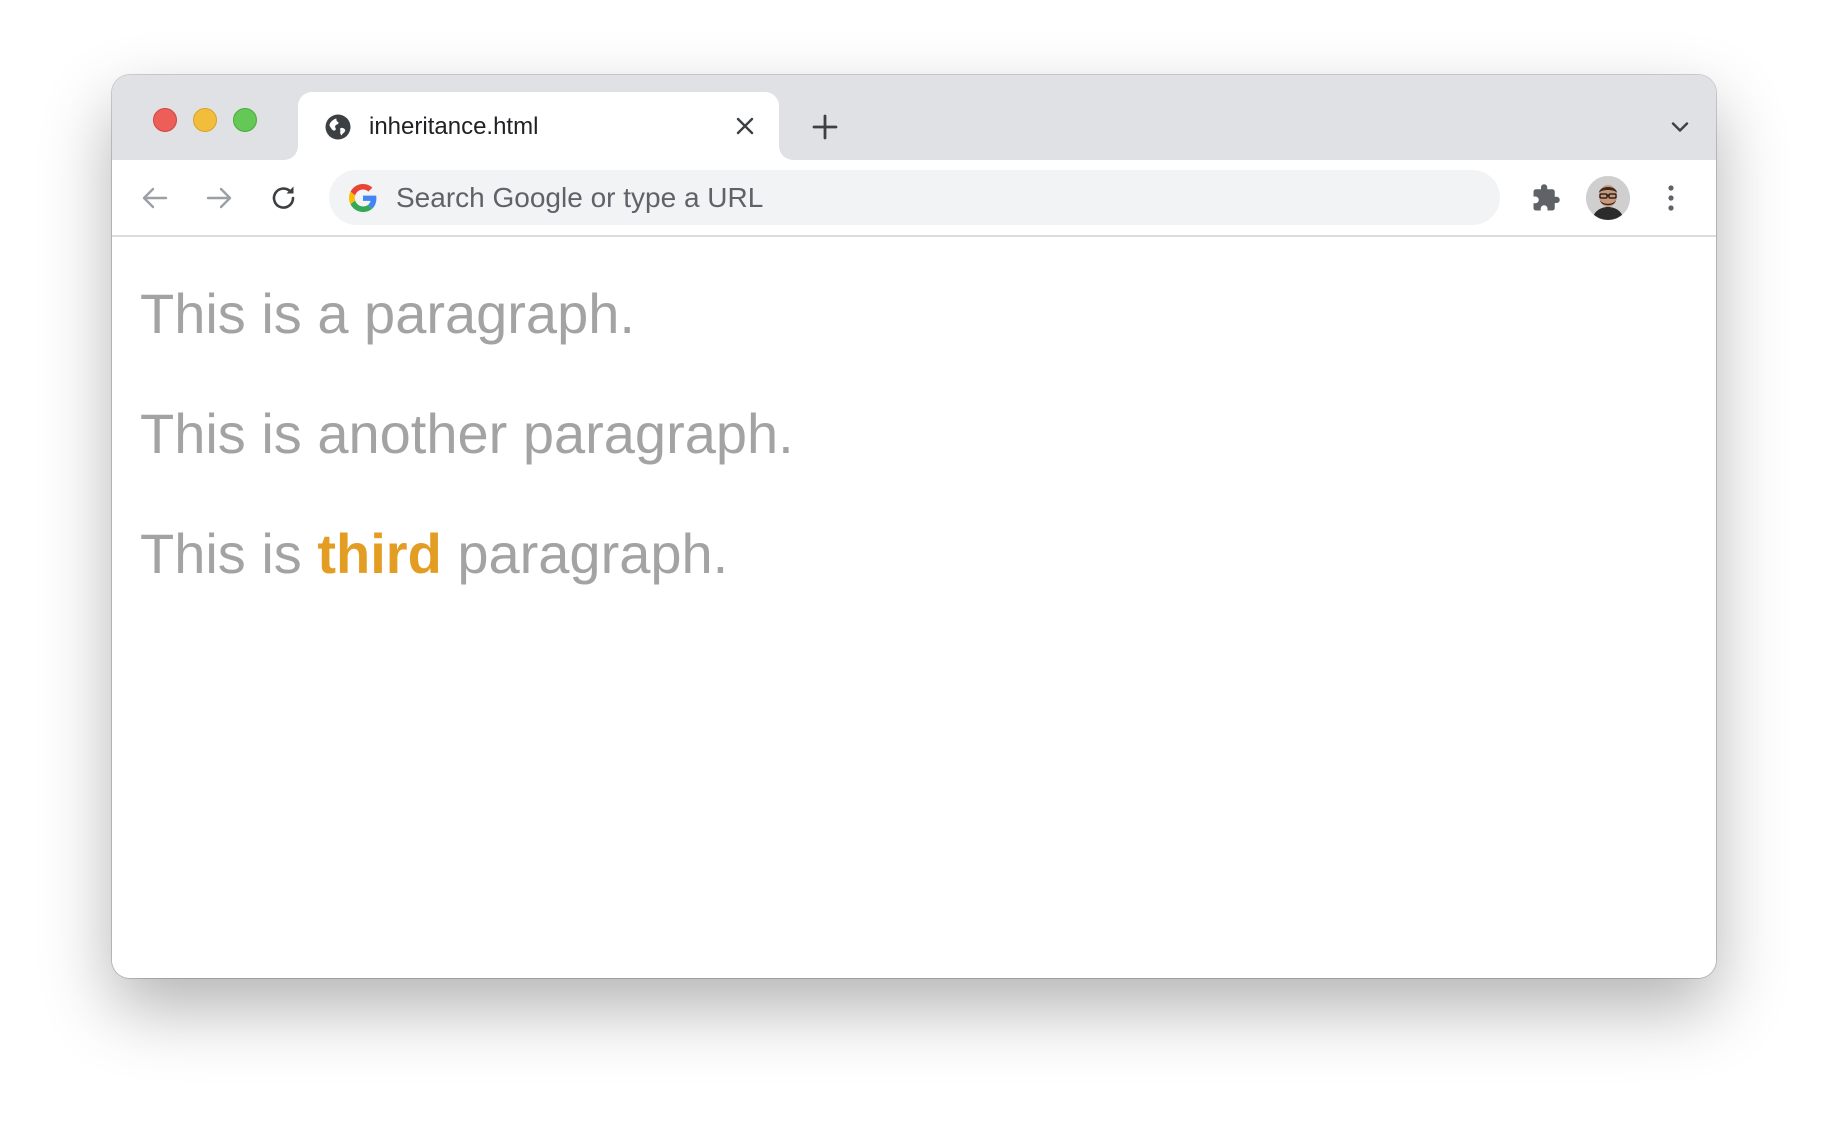  What do you see at coordinates (363, 198) in the screenshot?
I see `google-icon` at bounding box center [363, 198].